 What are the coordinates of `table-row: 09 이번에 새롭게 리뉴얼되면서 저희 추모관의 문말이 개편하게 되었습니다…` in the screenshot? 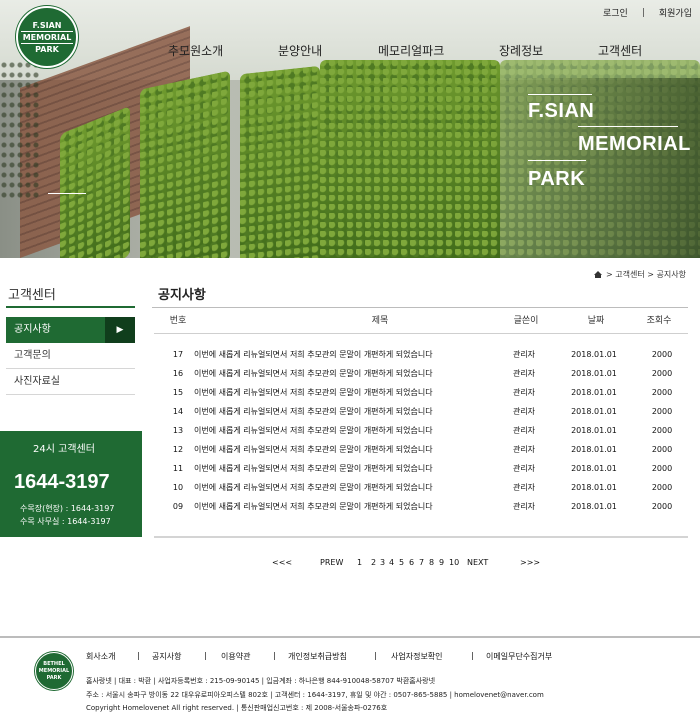 It's located at (421, 506).